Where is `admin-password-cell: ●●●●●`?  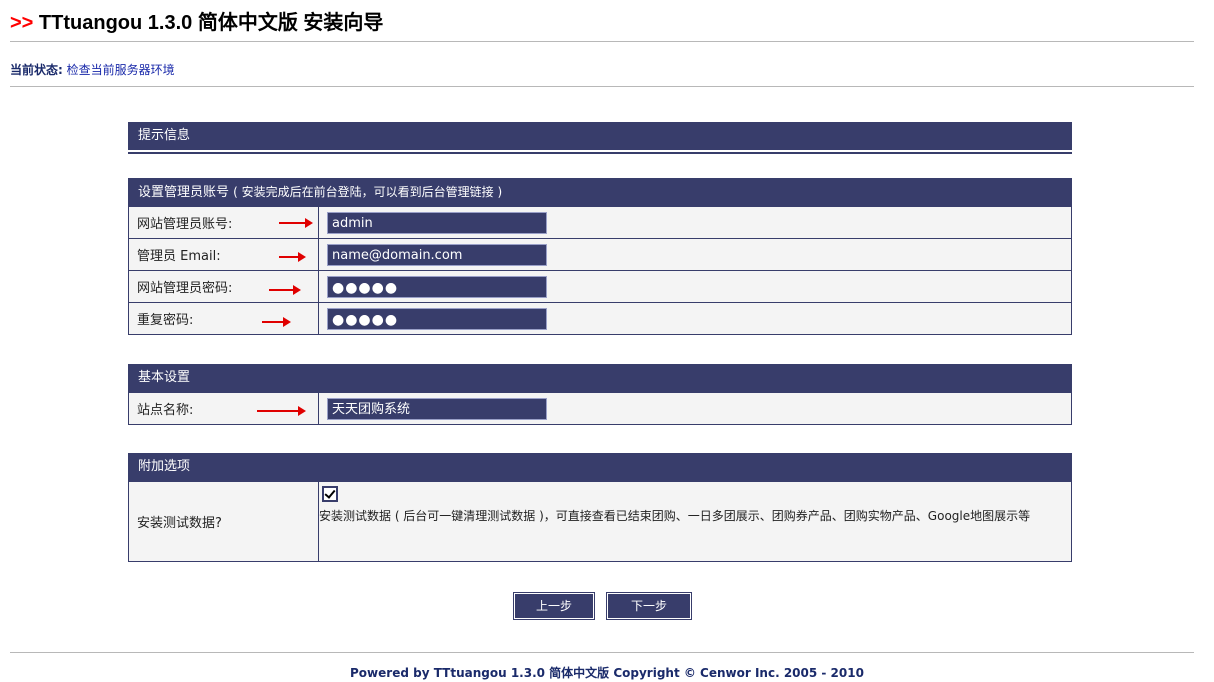
admin-password-cell: ●●●●● is located at coordinates (695, 286).